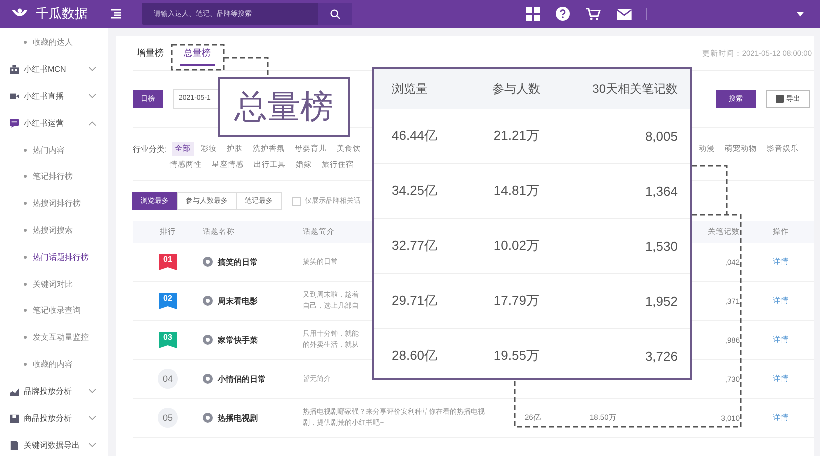 The width and height of the screenshot is (820, 456). Describe the element at coordinates (516, 136) in the screenshot. I see `table-cell-text: 21.21万` at that location.